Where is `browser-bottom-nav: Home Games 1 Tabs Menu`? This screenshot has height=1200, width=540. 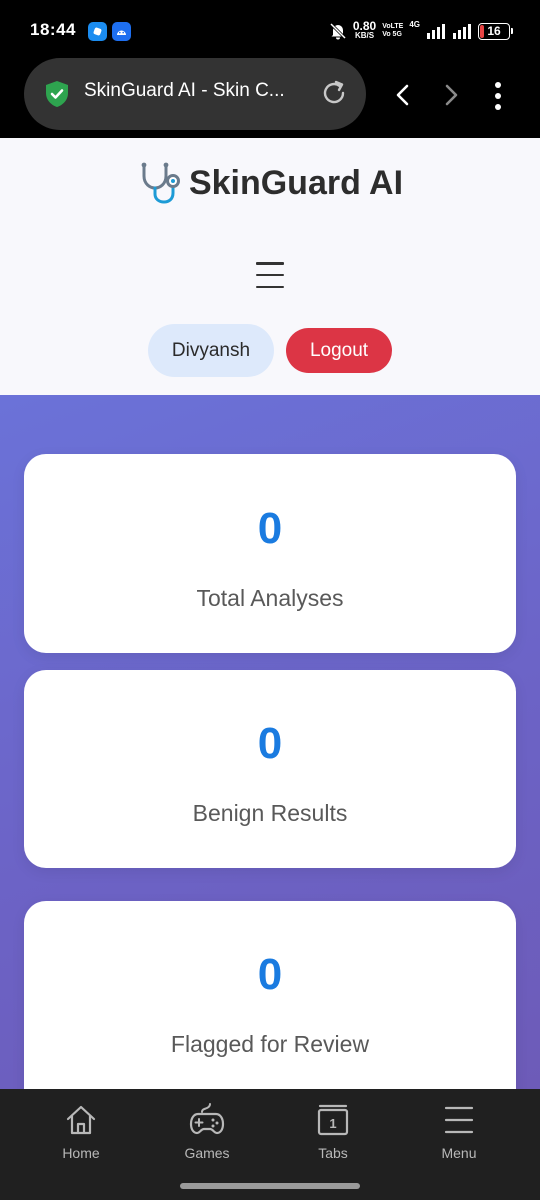 browser-bottom-nav: Home Games 1 Tabs Menu is located at coordinates (270, 1144).